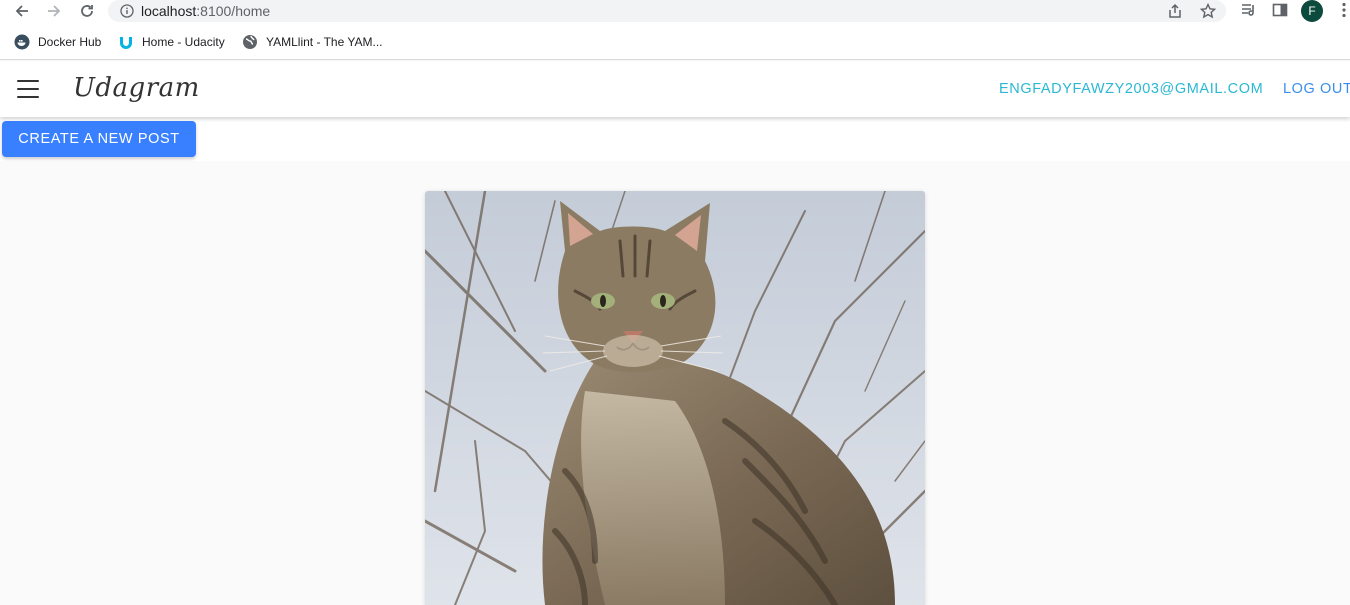 This screenshot has width=1350, height=605. I want to click on forward-button, so click(54, 11).